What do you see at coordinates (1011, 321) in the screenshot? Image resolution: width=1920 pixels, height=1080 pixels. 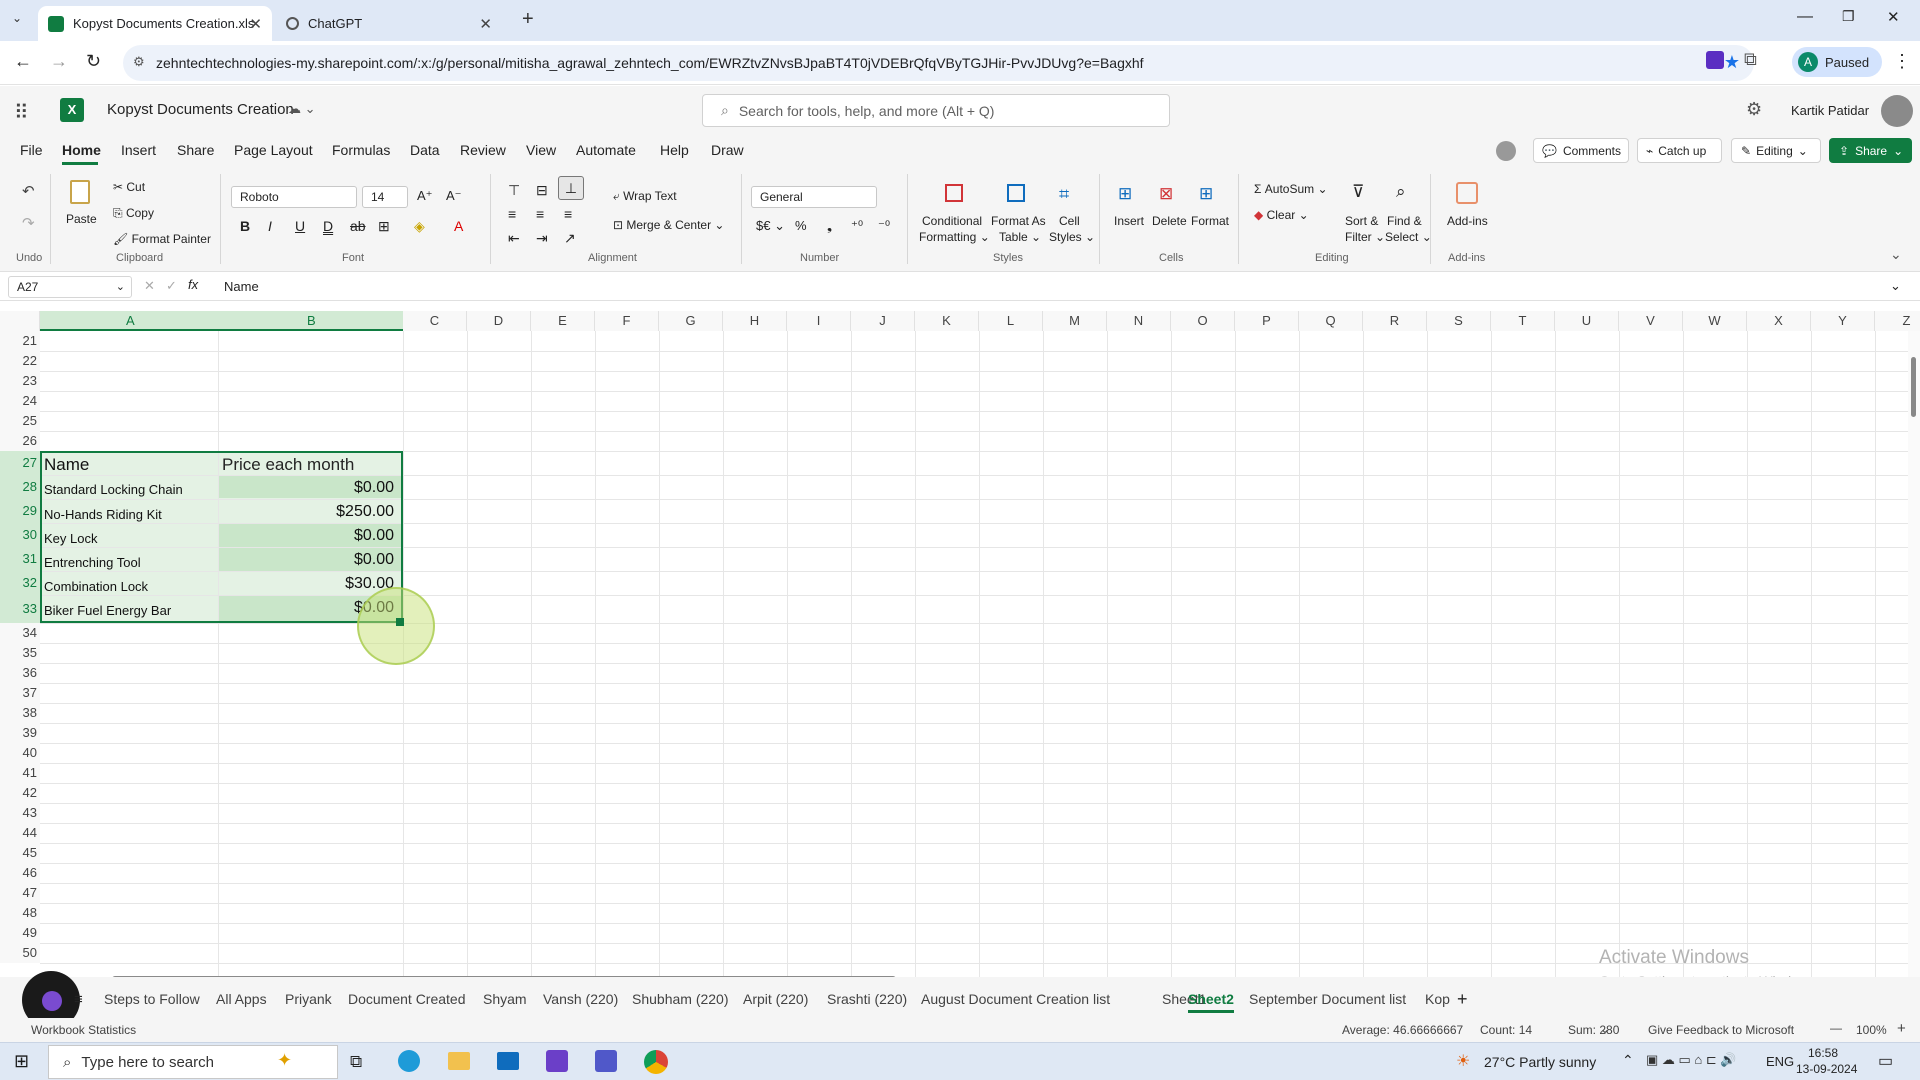 I see `col-header-L: L` at bounding box center [1011, 321].